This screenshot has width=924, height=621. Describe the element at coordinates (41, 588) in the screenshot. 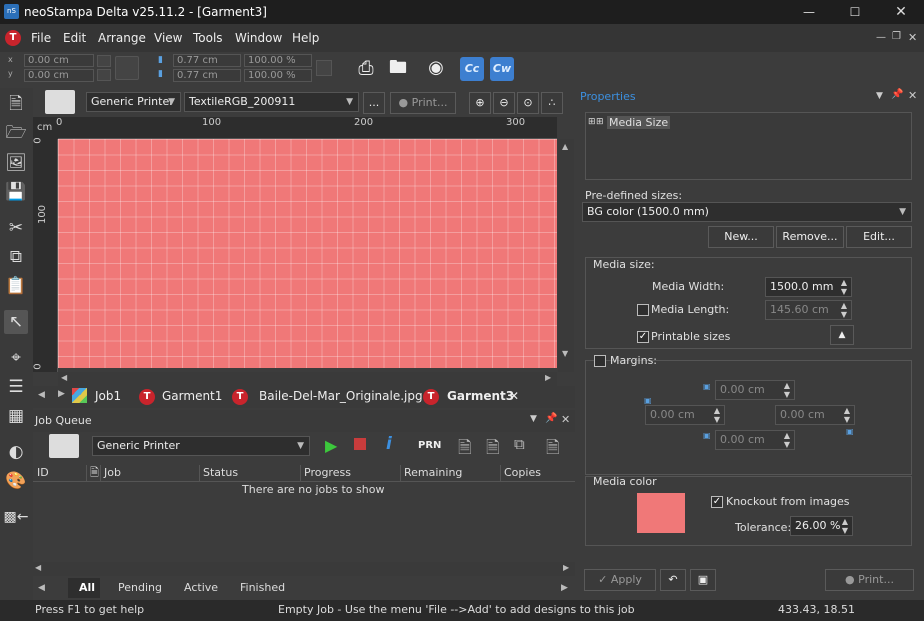

I see `queue-tabs-prev-icon: ◀` at that location.